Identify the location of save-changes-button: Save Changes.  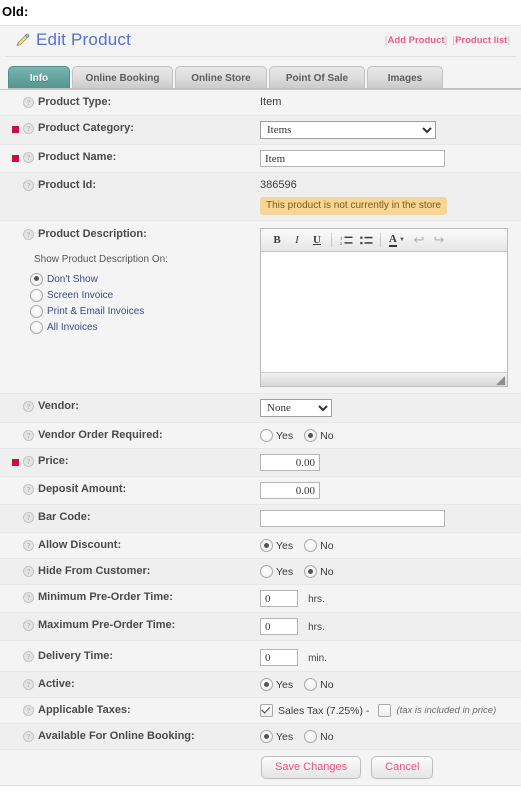
(311, 767).